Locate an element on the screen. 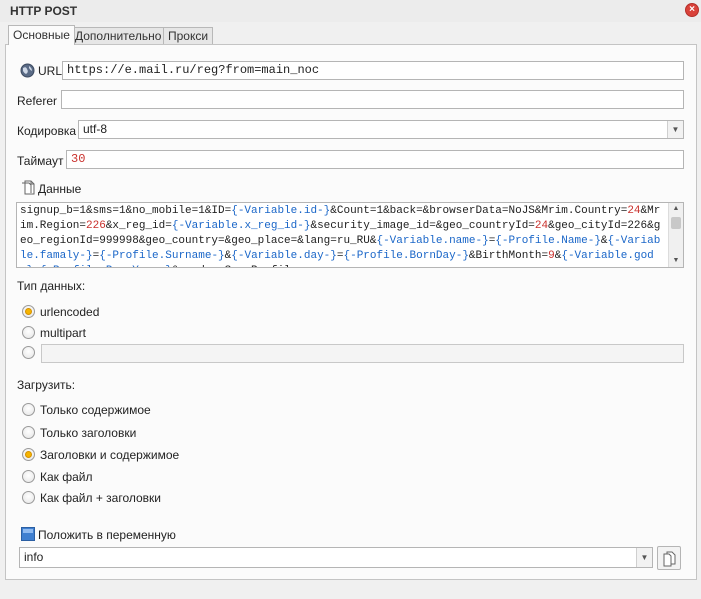 Image resolution: width=701 pixels, height=599 pixels. data-segment: &security_image_id=&geo_countryId= is located at coordinates (422, 226).